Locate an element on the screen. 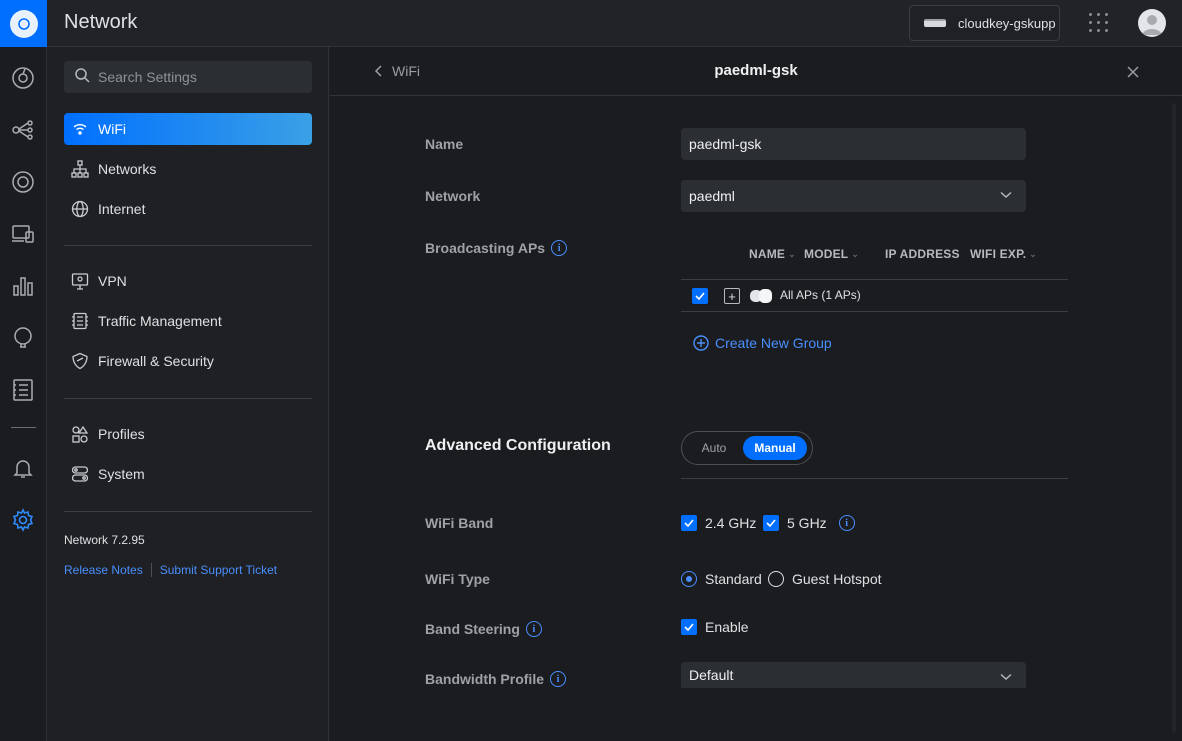  statistics-icon is located at coordinates (23, 286).